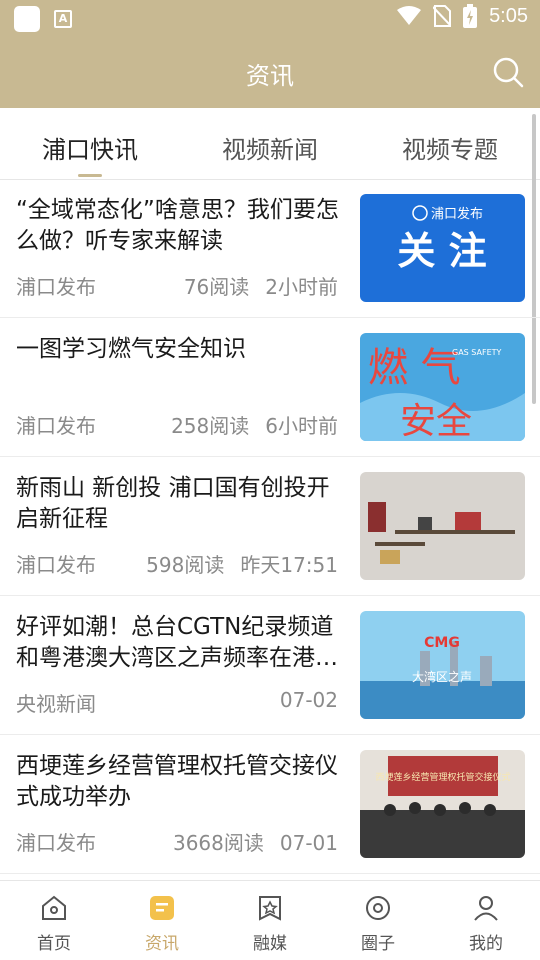 This screenshot has width=540, height=960. What do you see at coordinates (90, 175) in the screenshot?
I see `active-tab-indicator` at bounding box center [90, 175].